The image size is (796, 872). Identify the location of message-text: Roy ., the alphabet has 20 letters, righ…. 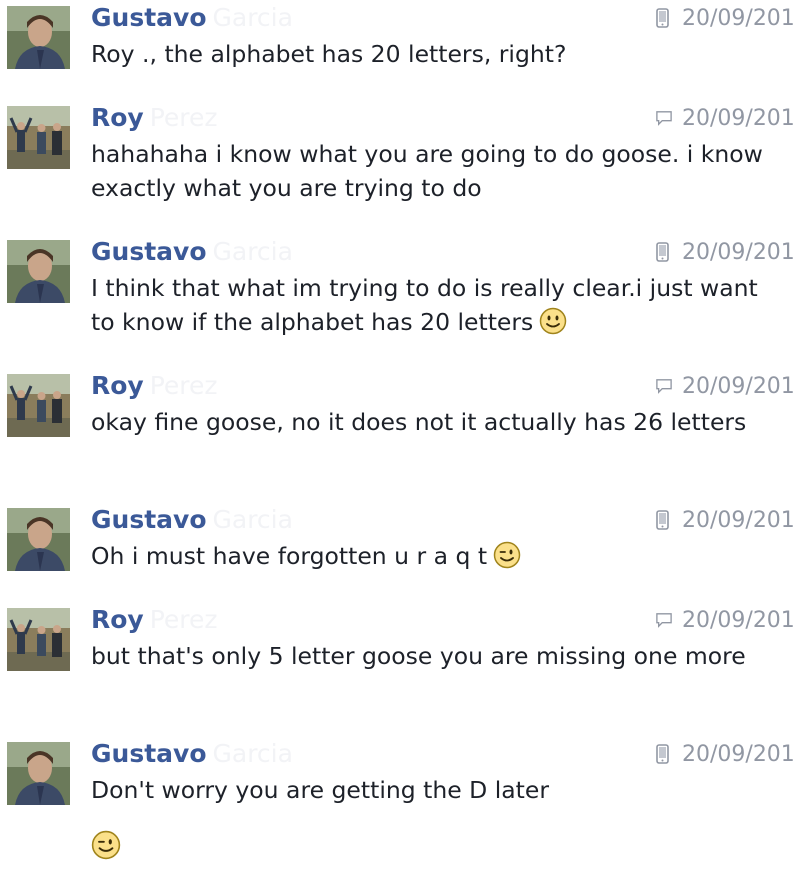
(431, 54).